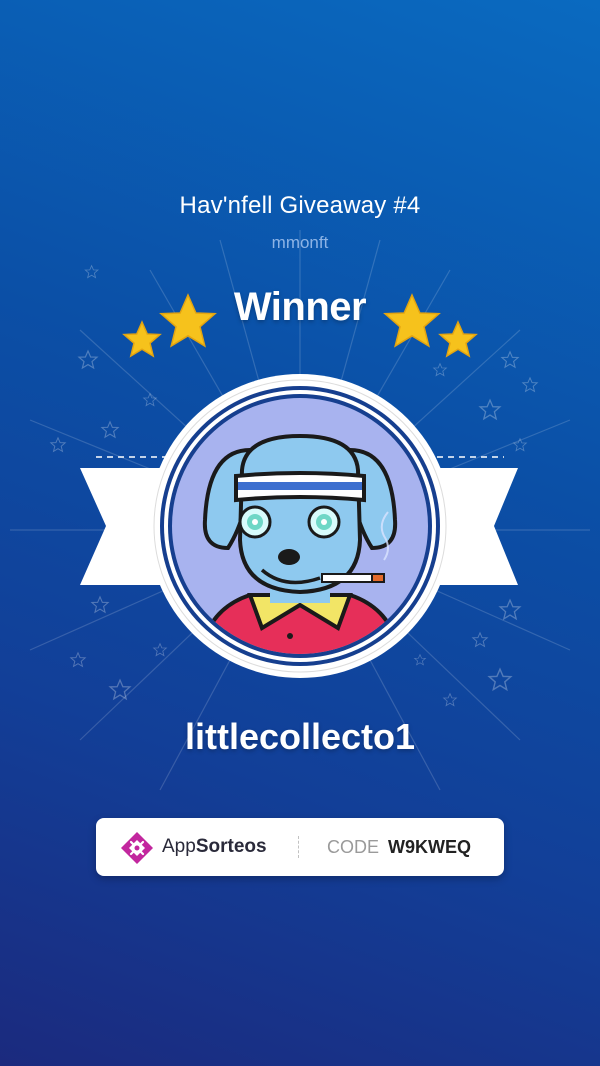 The width and height of the screenshot is (600, 1066). What do you see at coordinates (429, 847) in the screenshot?
I see `code-value: W9KWEQ` at bounding box center [429, 847].